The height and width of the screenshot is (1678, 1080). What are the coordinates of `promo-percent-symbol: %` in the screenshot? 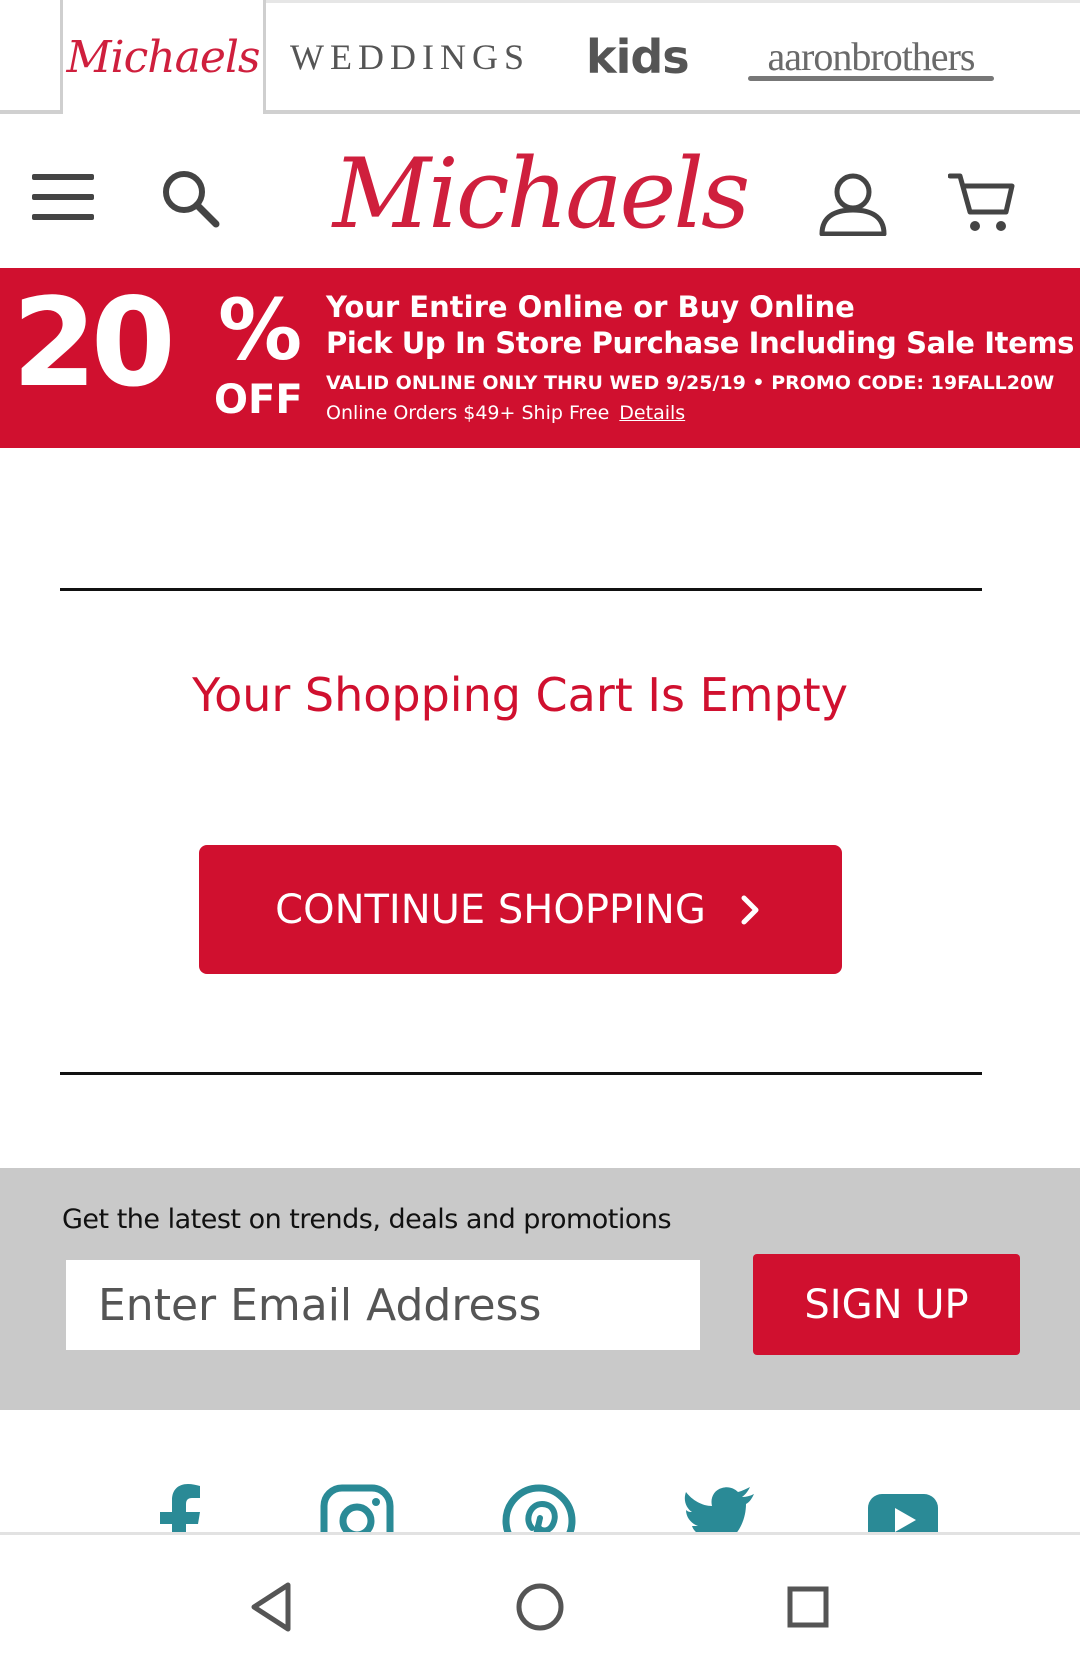 It's located at (260, 330).